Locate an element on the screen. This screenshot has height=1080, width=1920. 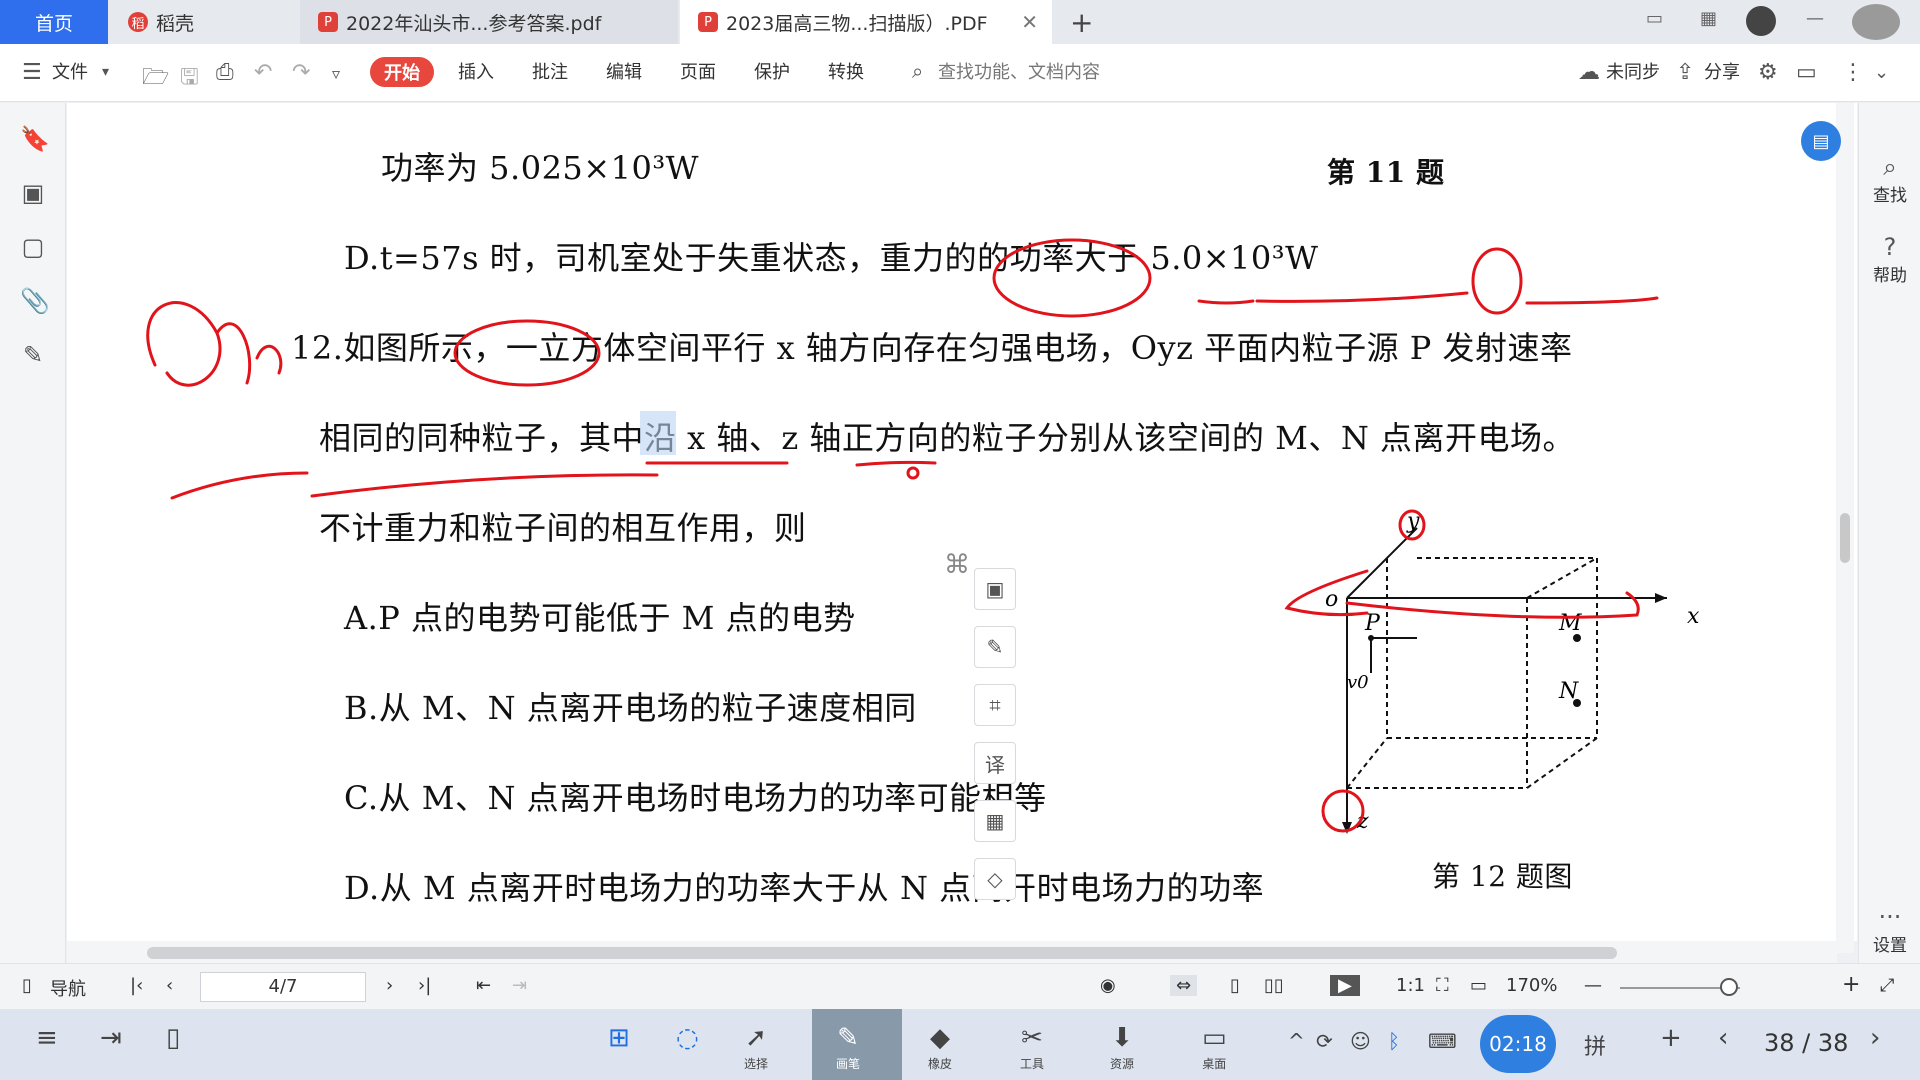
bookmark-icon: 🔖 is located at coordinates (35, 139).